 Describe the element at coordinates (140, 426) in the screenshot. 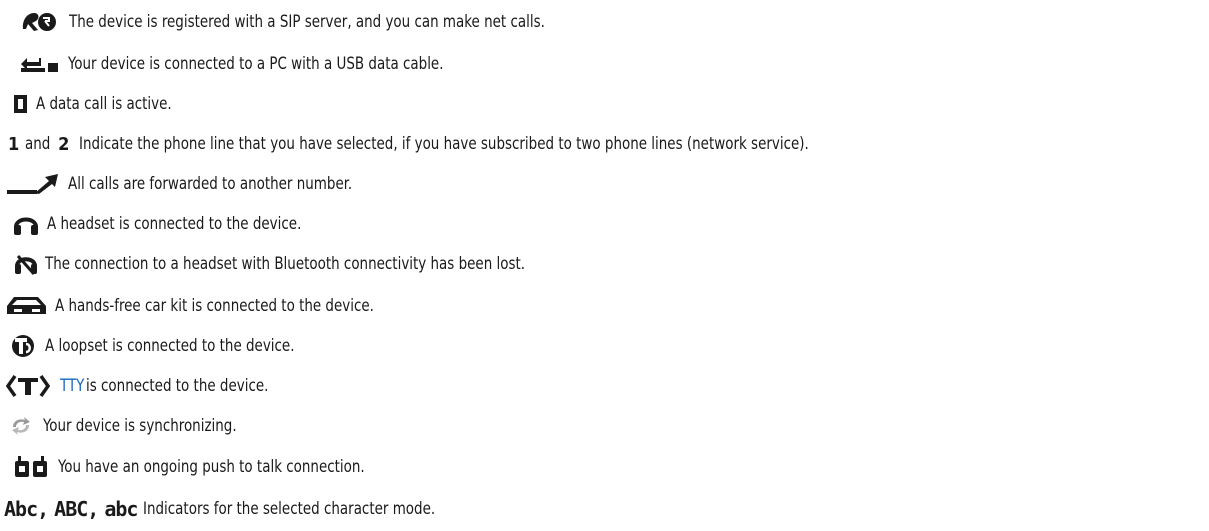

I see `indicator-description: Your device is synchronizing.` at that location.